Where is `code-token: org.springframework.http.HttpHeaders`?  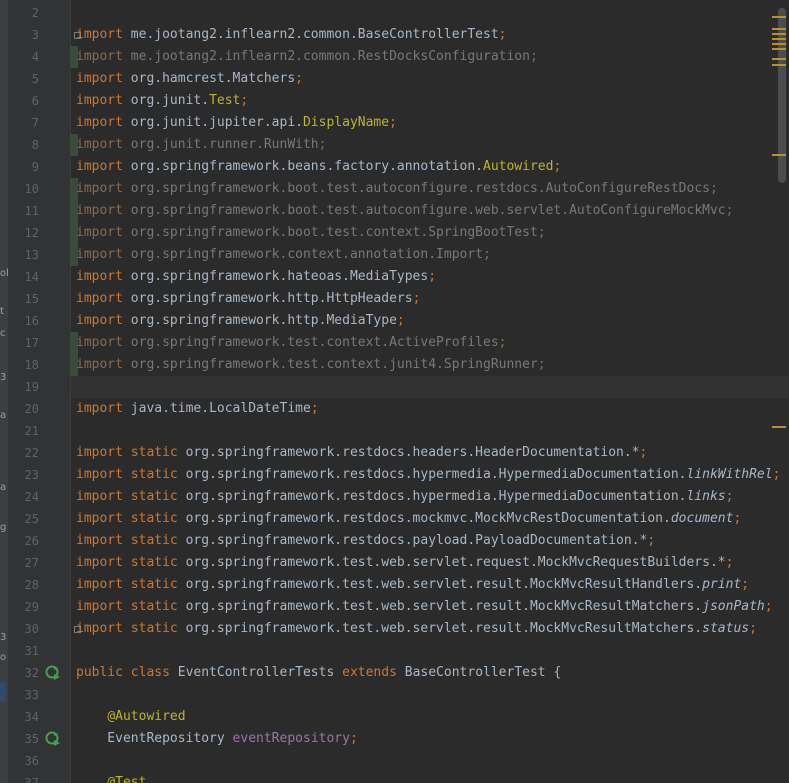
code-token: org.springframework.http.HttpHeaders is located at coordinates (271, 298).